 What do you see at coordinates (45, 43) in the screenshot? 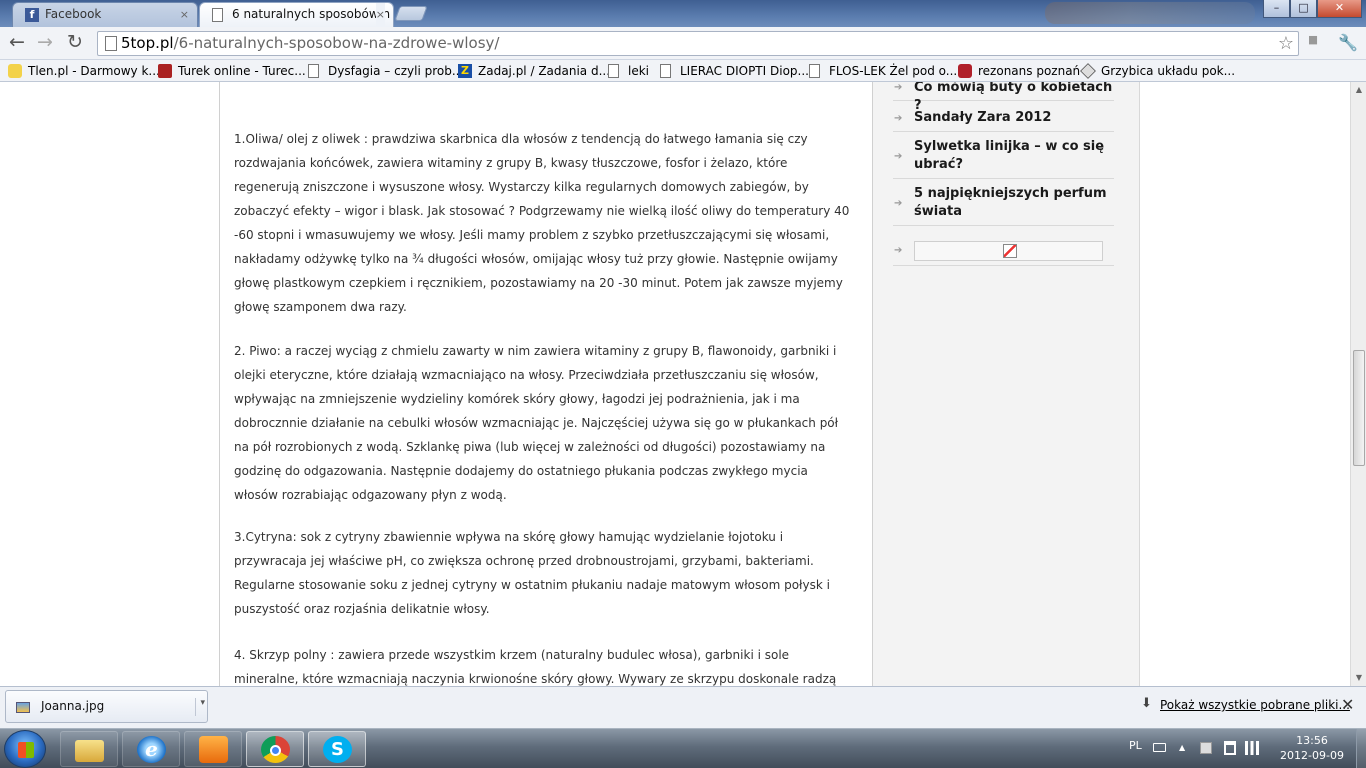
I see `forward-button: →` at bounding box center [45, 43].